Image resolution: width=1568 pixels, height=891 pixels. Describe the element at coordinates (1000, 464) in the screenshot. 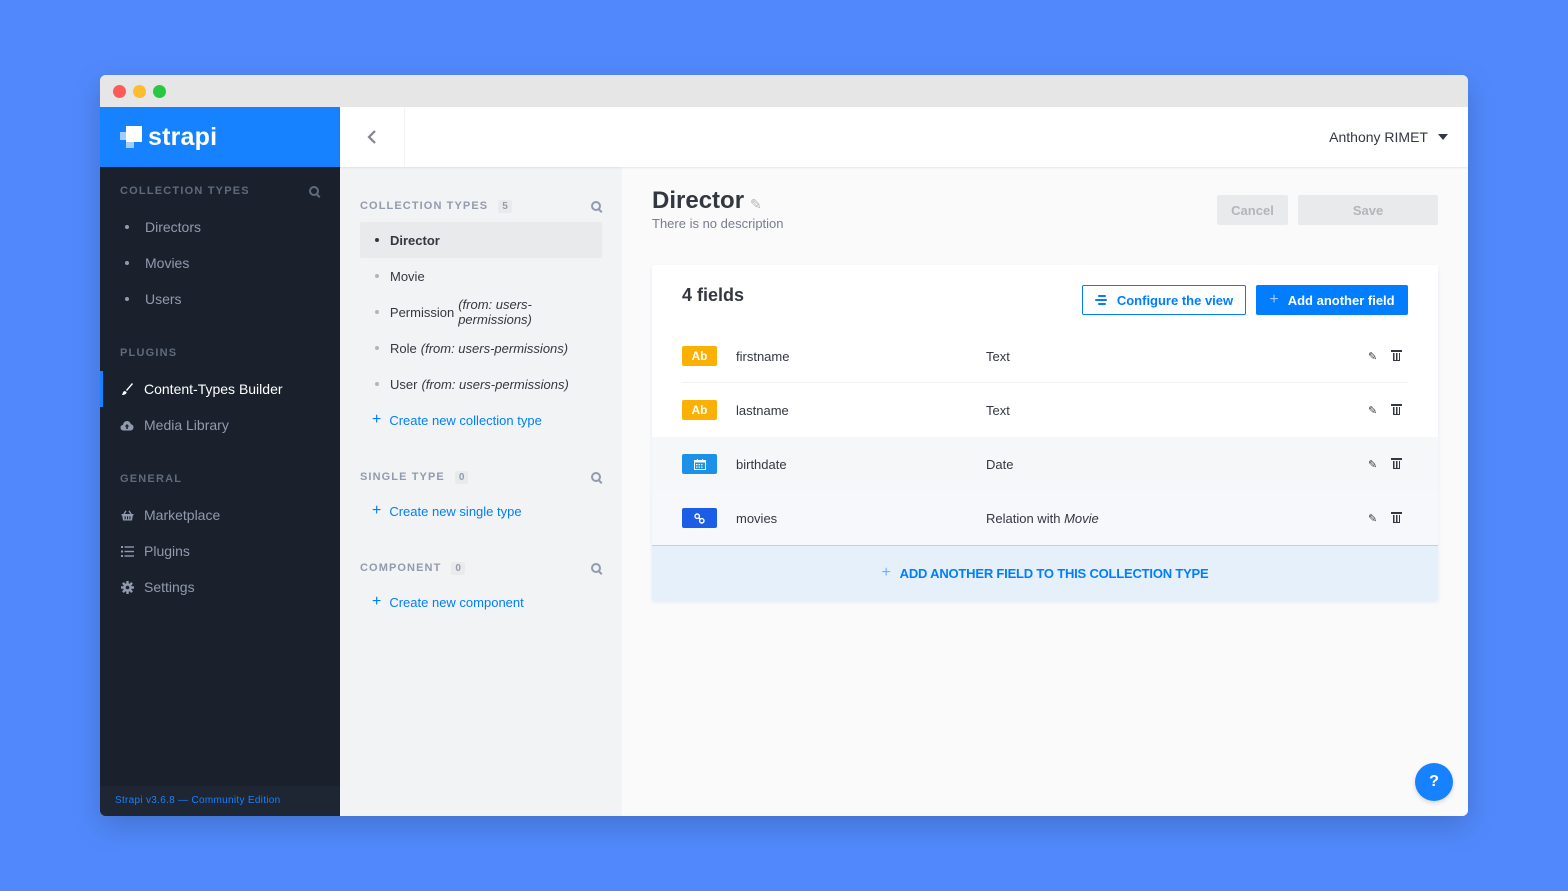

I see `field-type-label: Date` at that location.